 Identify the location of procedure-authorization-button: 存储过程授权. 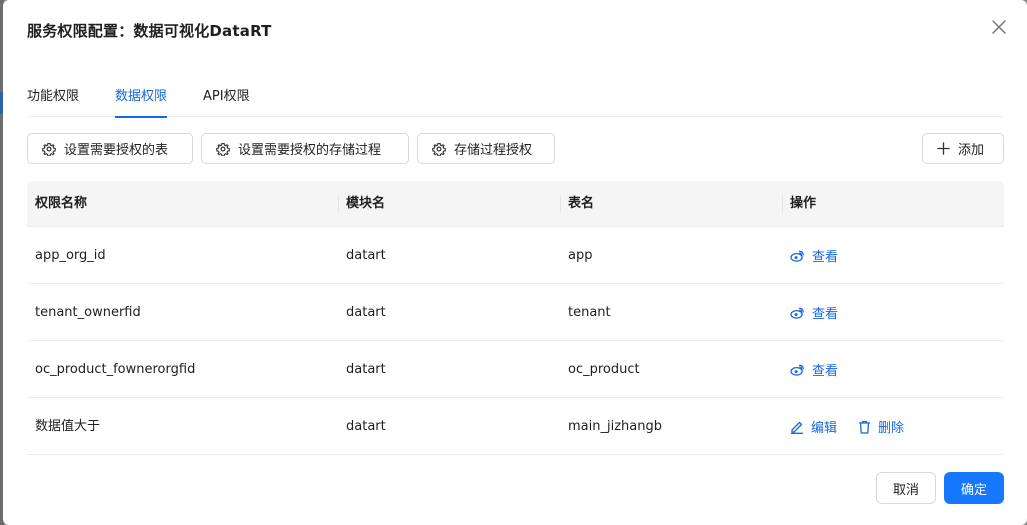
(486, 148).